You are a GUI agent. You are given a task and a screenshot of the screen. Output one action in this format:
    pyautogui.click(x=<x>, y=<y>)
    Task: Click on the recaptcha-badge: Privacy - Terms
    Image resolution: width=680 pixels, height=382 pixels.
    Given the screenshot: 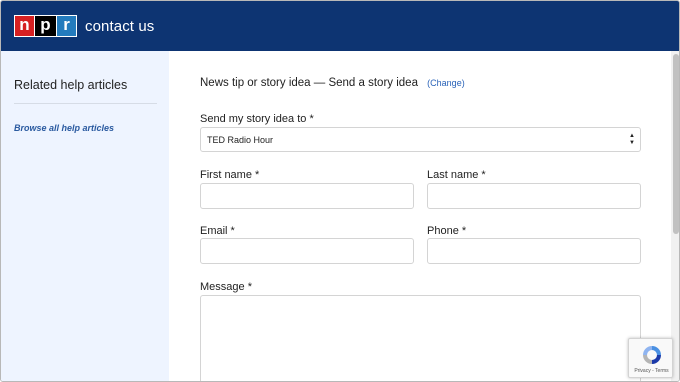 What is the action you would take?
    pyautogui.click(x=650, y=358)
    